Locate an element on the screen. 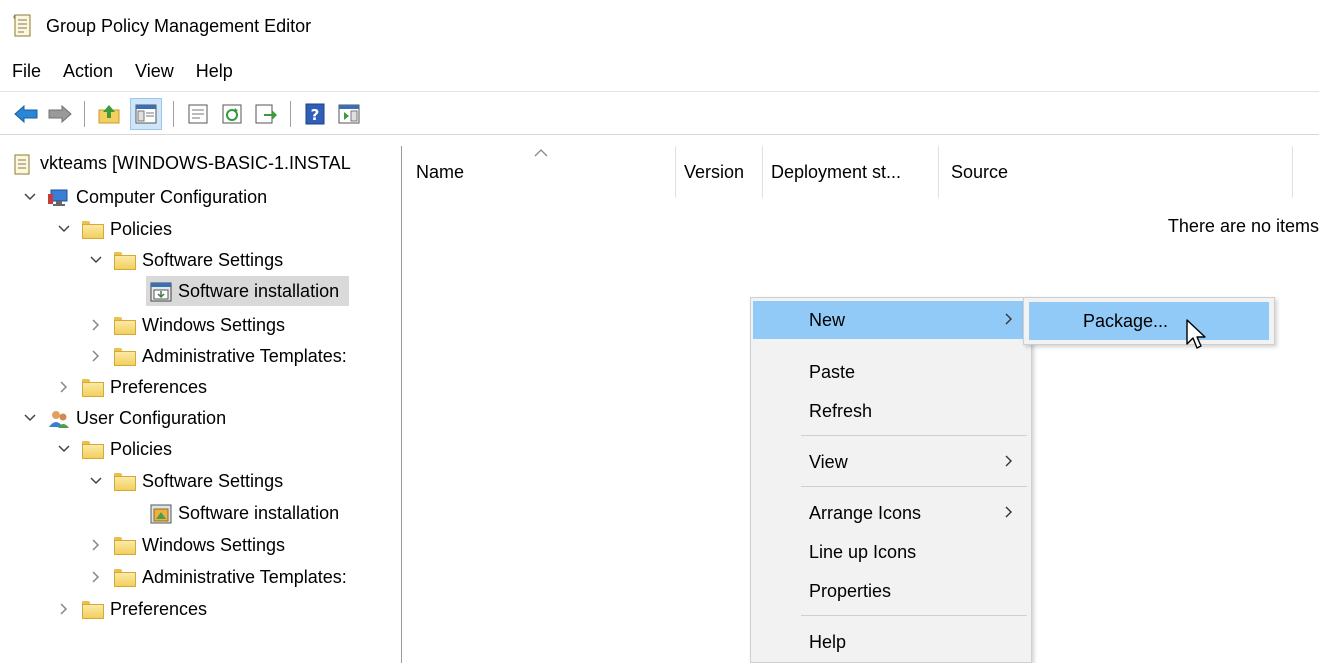 The height and width of the screenshot is (663, 1319). forward-icon is located at coordinates (60, 114).